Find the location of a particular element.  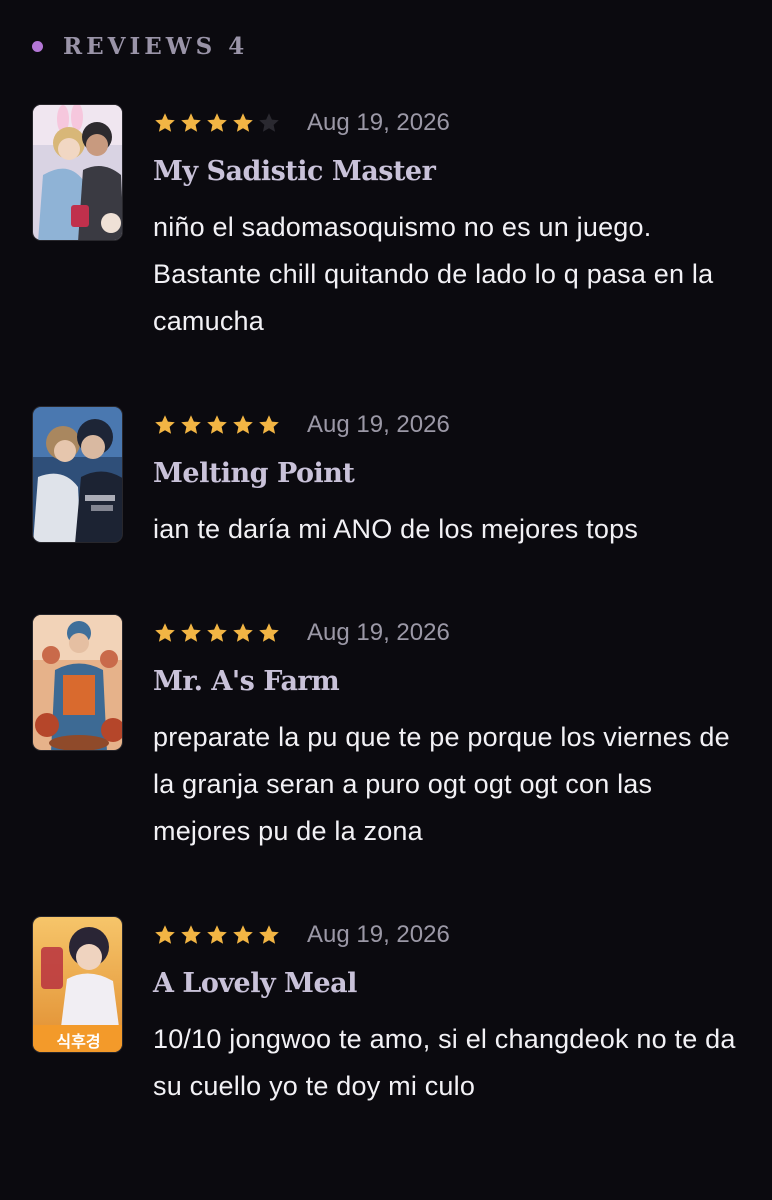

reviews-heading: REVIEWS is located at coordinates (140, 46).